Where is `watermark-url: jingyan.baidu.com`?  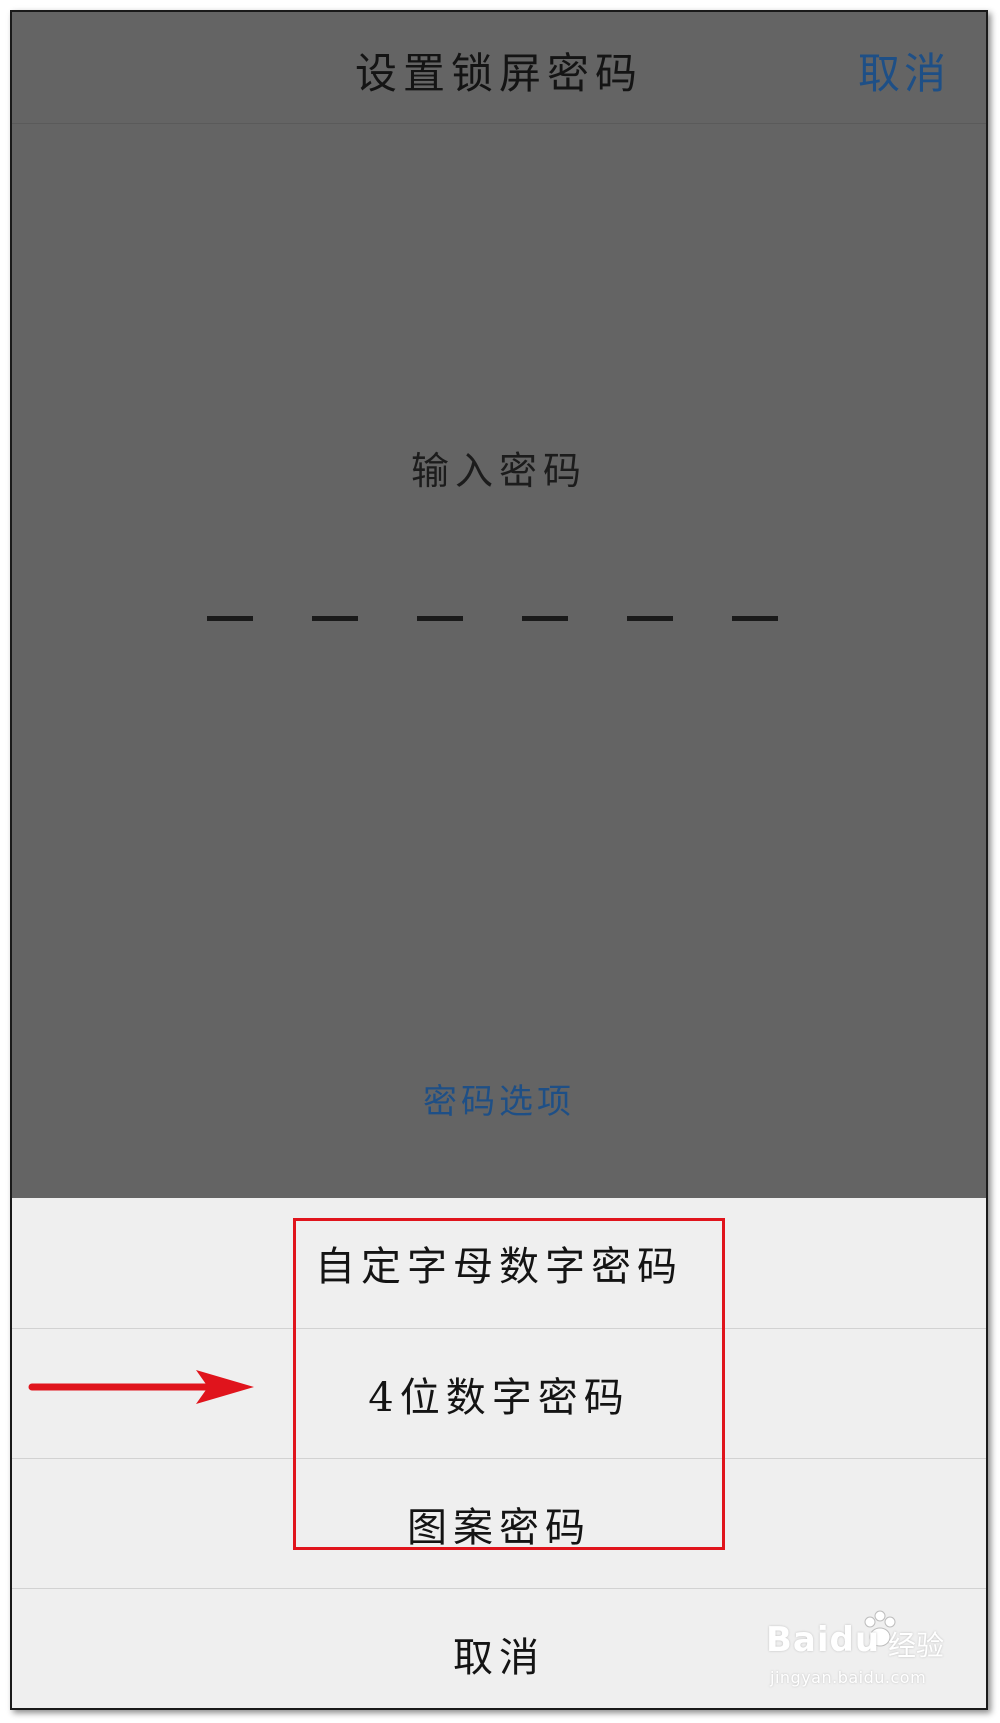 watermark-url: jingyan.baidu.com is located at coordinates (848, 1677).